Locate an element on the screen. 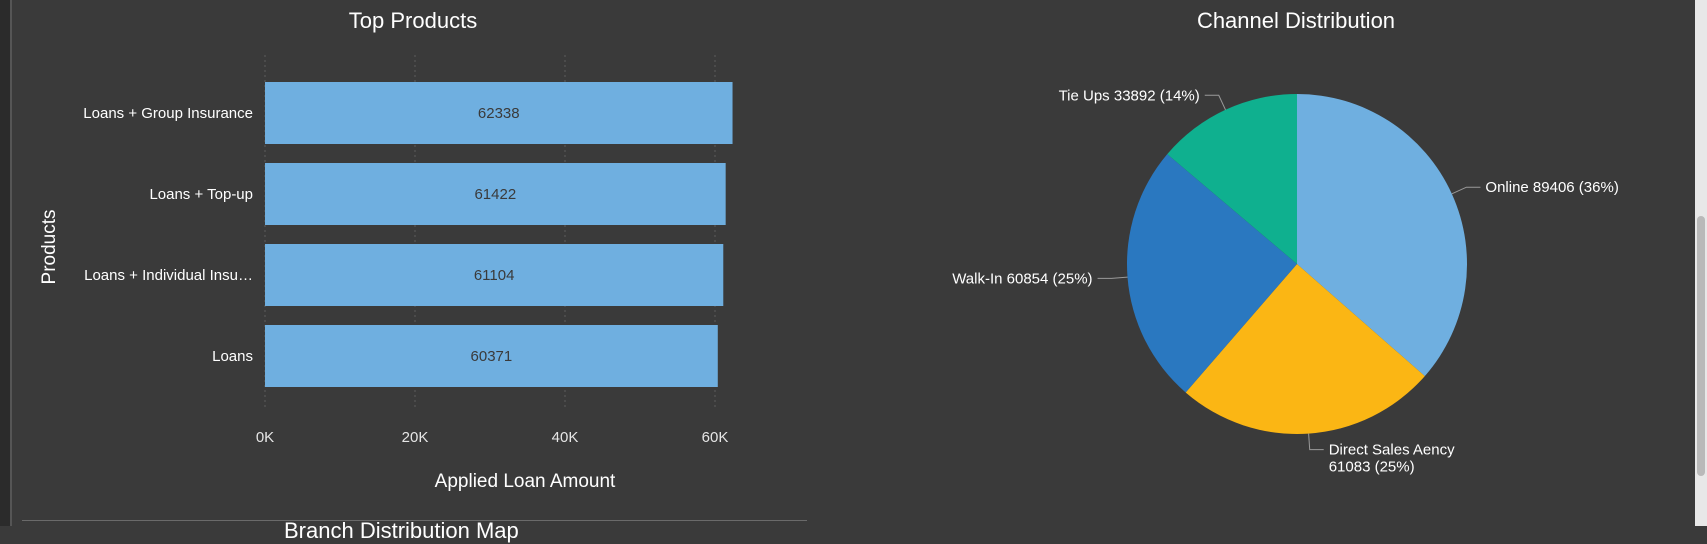 The width and height of the screenshot is (1707, 544). x-tick-label: 0K is located at coordinates (265, 437).